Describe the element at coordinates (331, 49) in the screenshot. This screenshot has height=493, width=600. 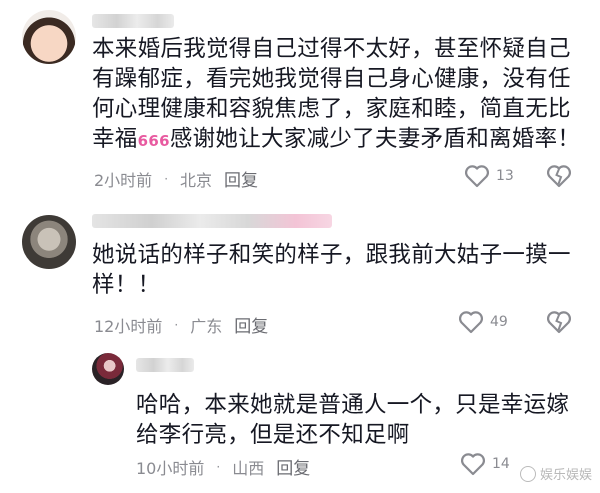
I see `comment-line: 本来婚后我觉得自己过得不太好，甚至怀疑自己` at that location.